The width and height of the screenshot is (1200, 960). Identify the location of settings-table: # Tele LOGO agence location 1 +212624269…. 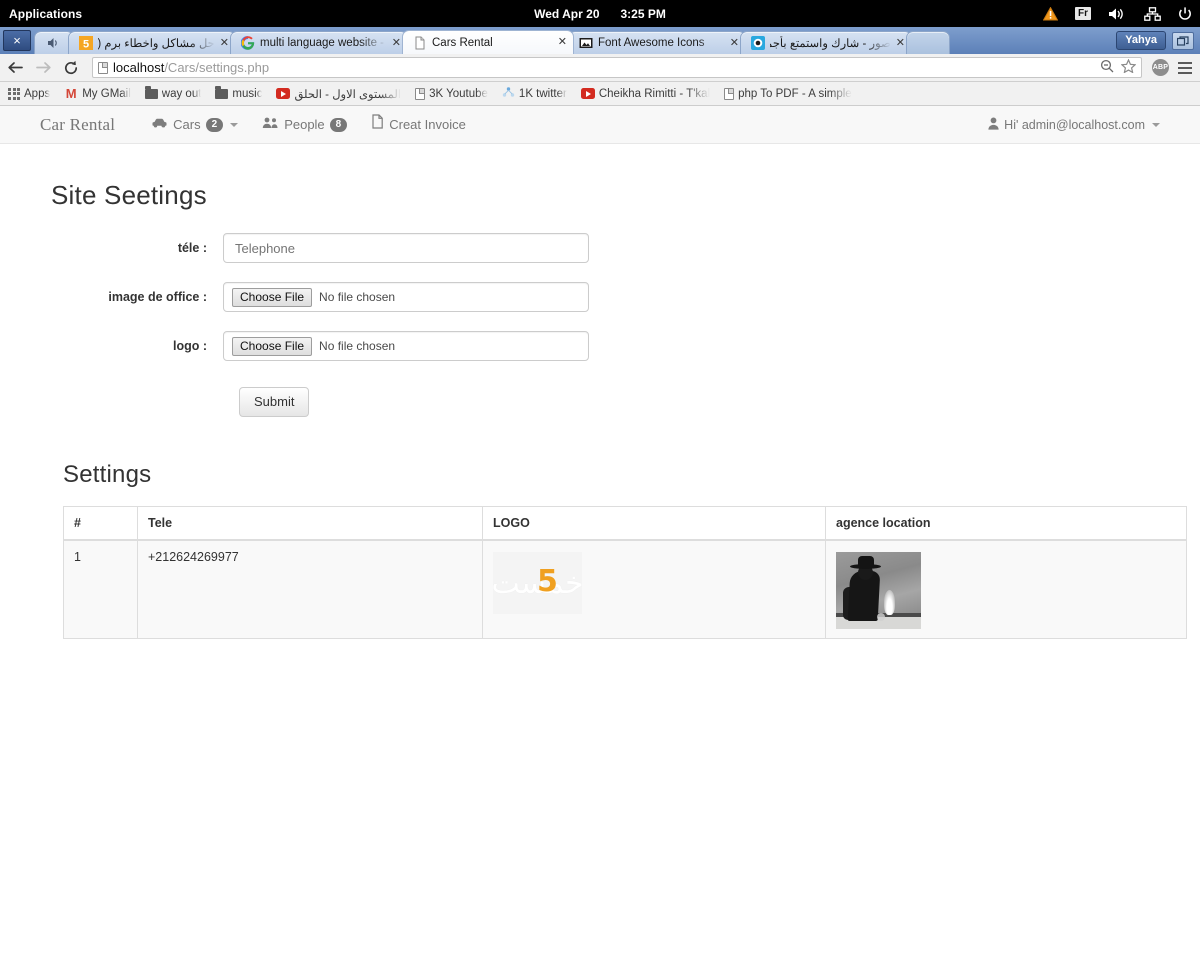
(625, 572).